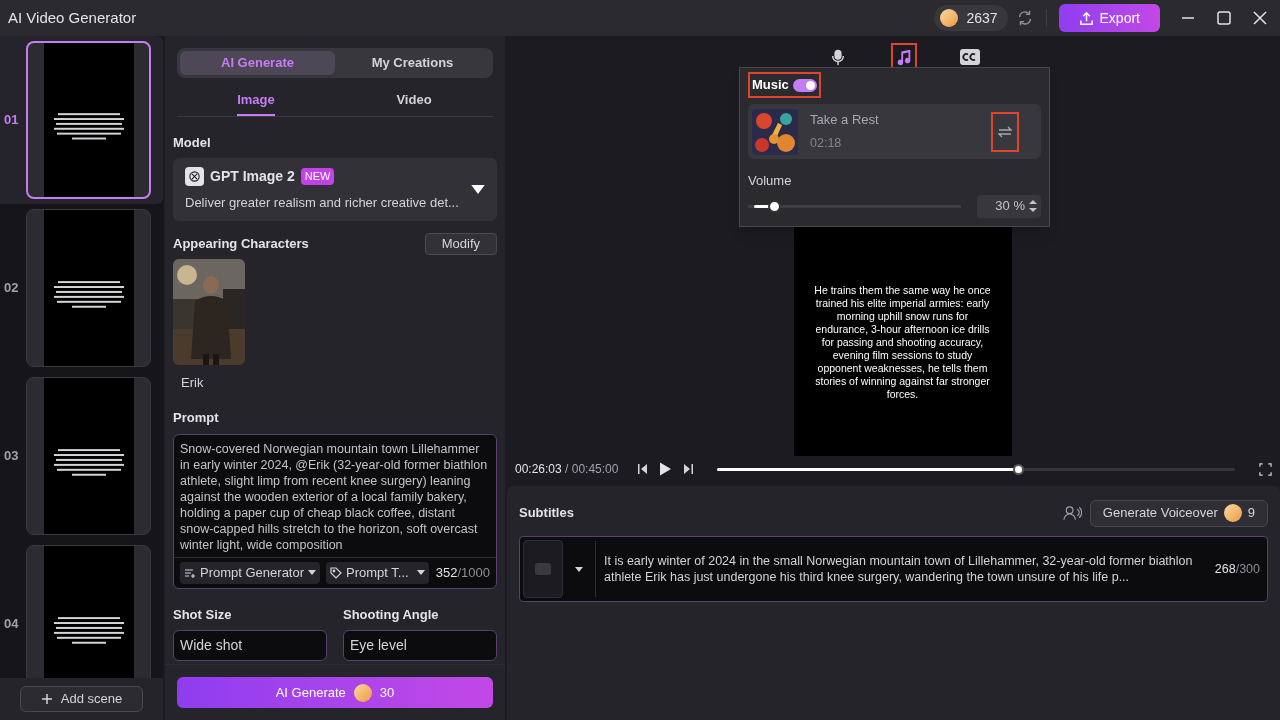  What do you see at coordinates (420, 645) in the screenshot?
I see `shooting-angle-field: Eye level` at bounding box center [420, 645].